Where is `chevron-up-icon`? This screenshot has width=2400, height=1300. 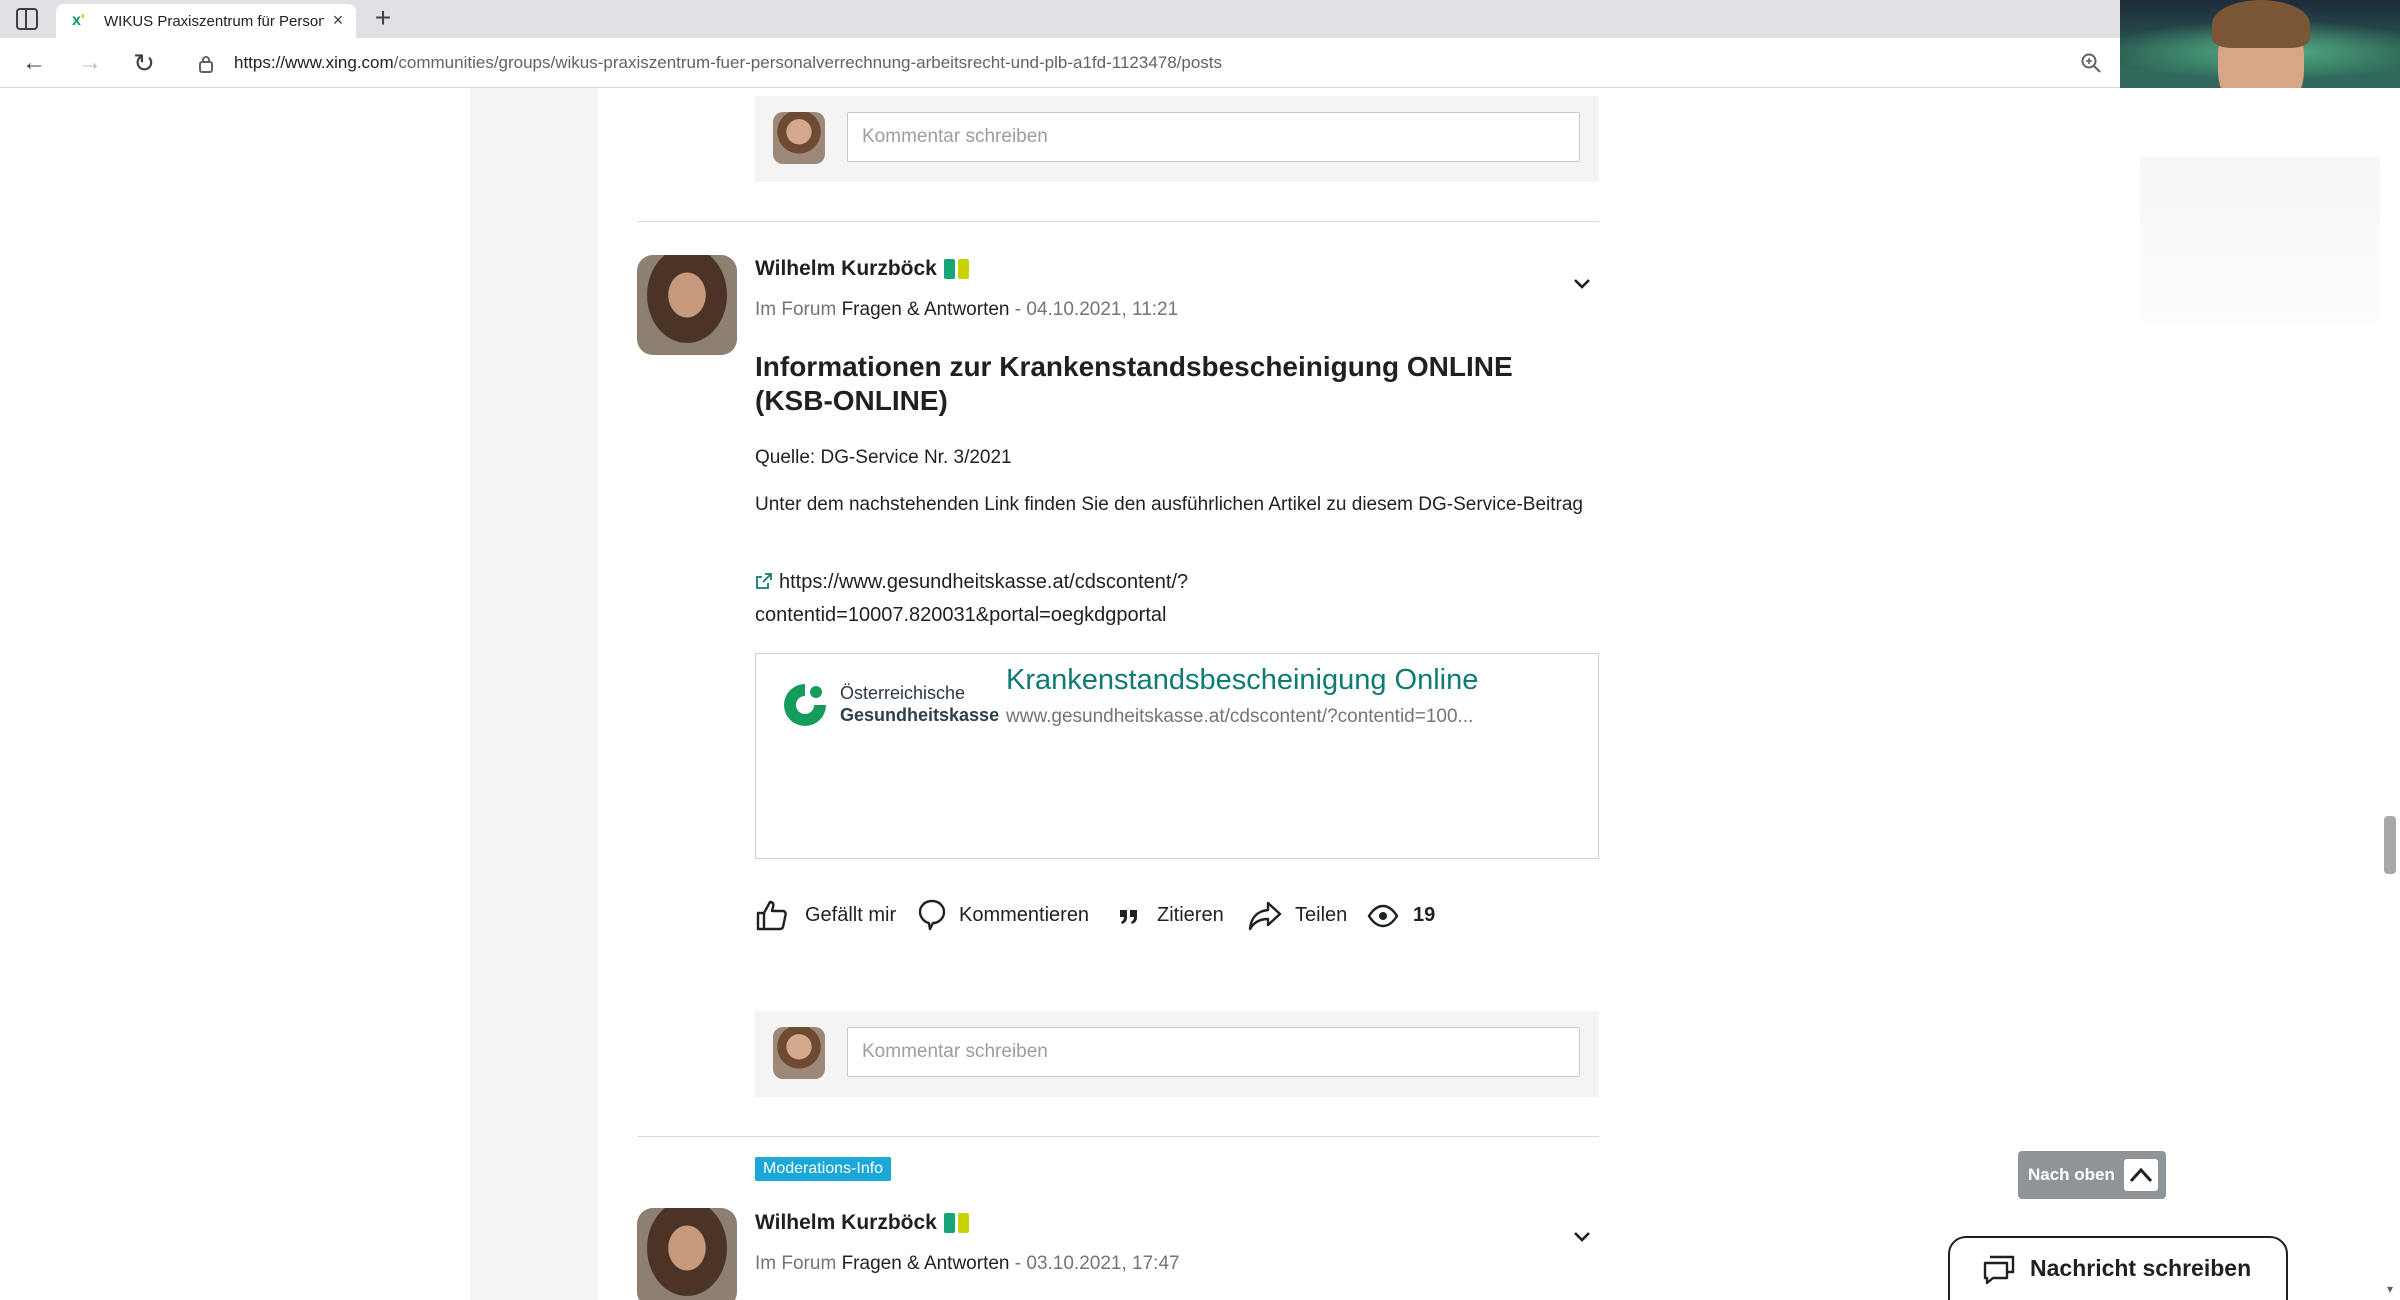
chevron-up-icon is located at coordinates (2141, 1175).